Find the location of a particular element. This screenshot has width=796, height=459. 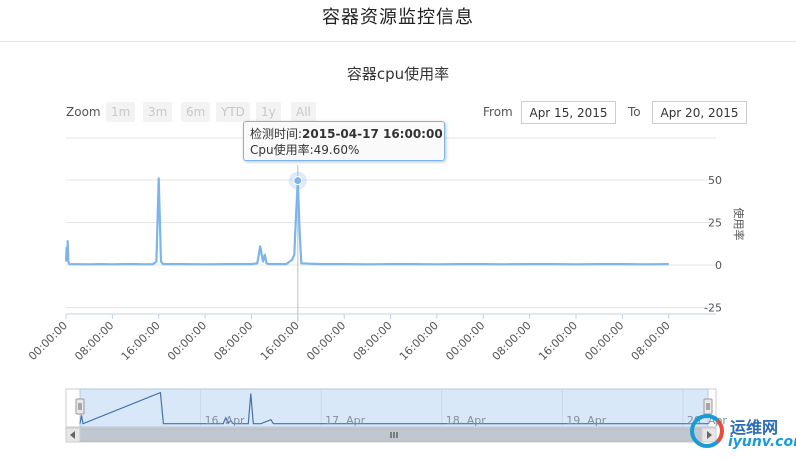

watermark-line-2: iyunv.com is located at coordinates (762, 442).